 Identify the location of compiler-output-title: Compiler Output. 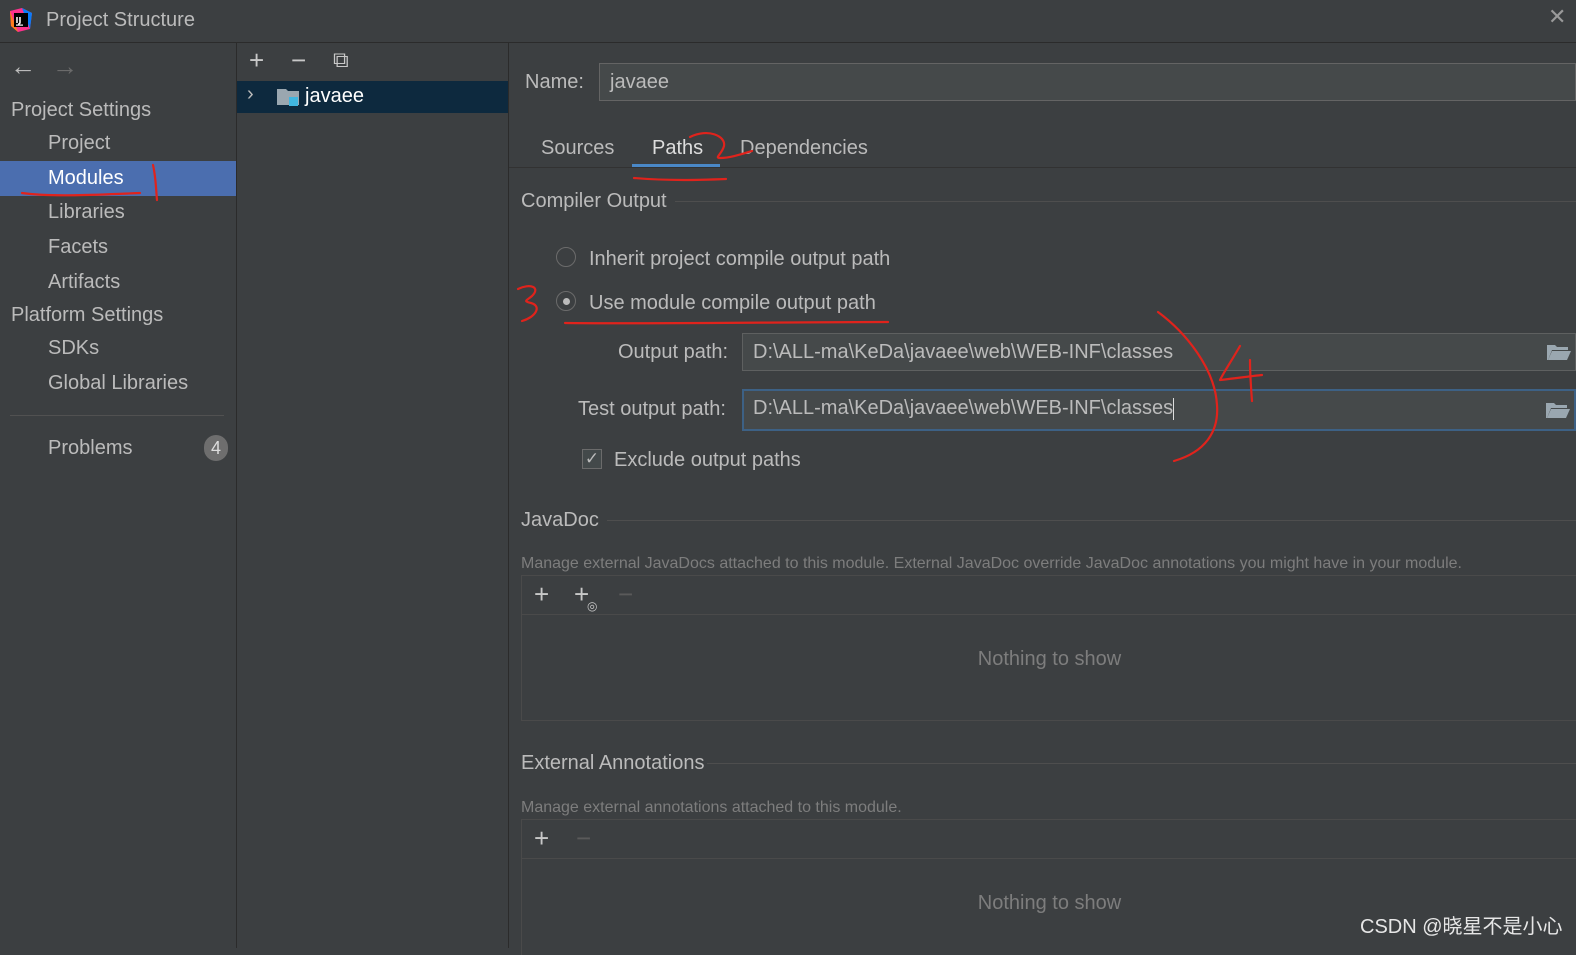
(594, 201).